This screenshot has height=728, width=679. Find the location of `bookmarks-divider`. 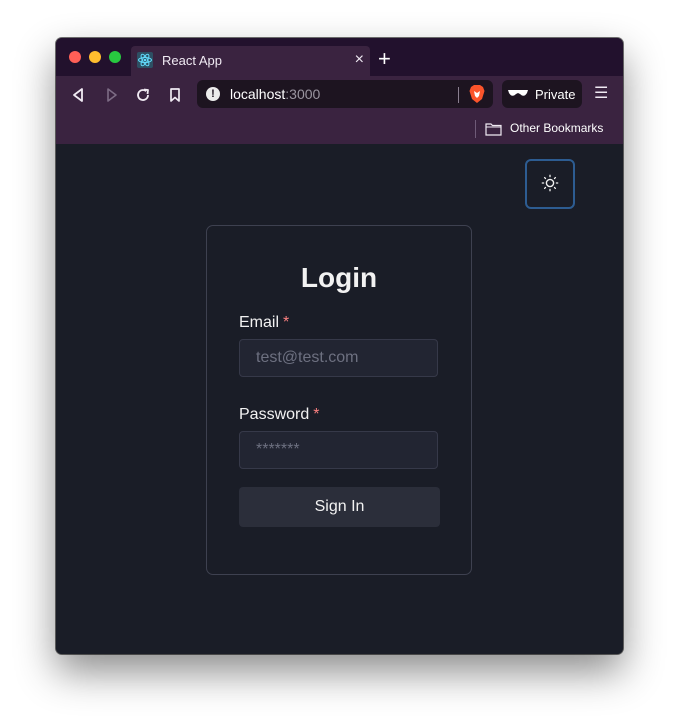

bookmarks-divider is located at coordinates (475, 129).